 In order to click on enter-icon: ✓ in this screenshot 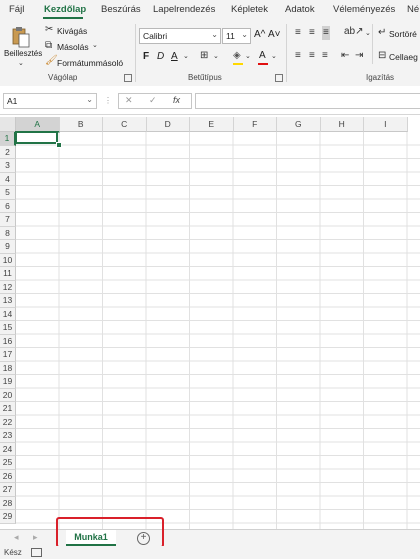, I will do `click(153, 100)`.